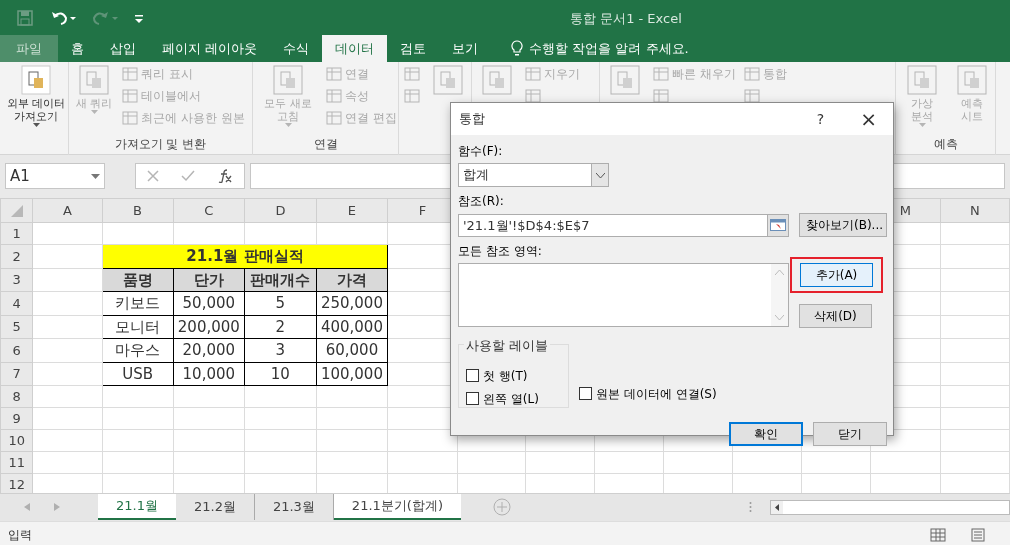 Image resolution: width=1010 pixels, height=545 pixels. What do you see at coordinates (352, 303) in the screenshot?
I see `table-cell: 250,000` at bounding box center [352, 303].